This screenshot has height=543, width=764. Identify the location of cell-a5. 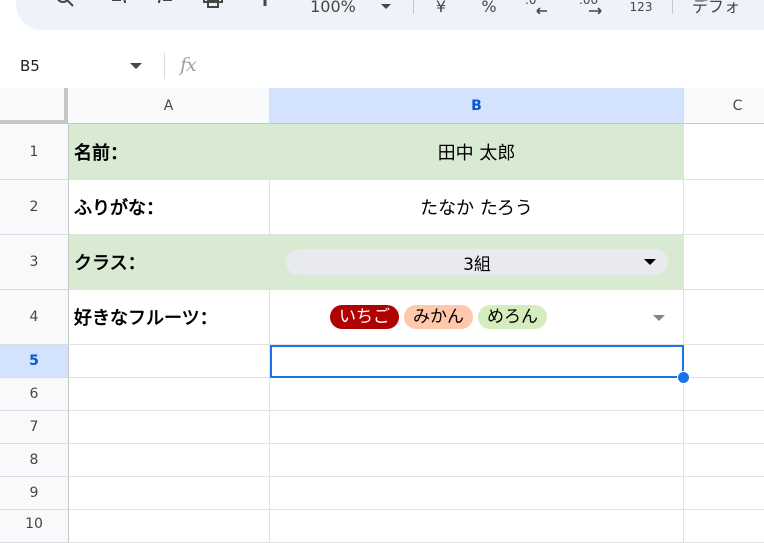
(169, 361).